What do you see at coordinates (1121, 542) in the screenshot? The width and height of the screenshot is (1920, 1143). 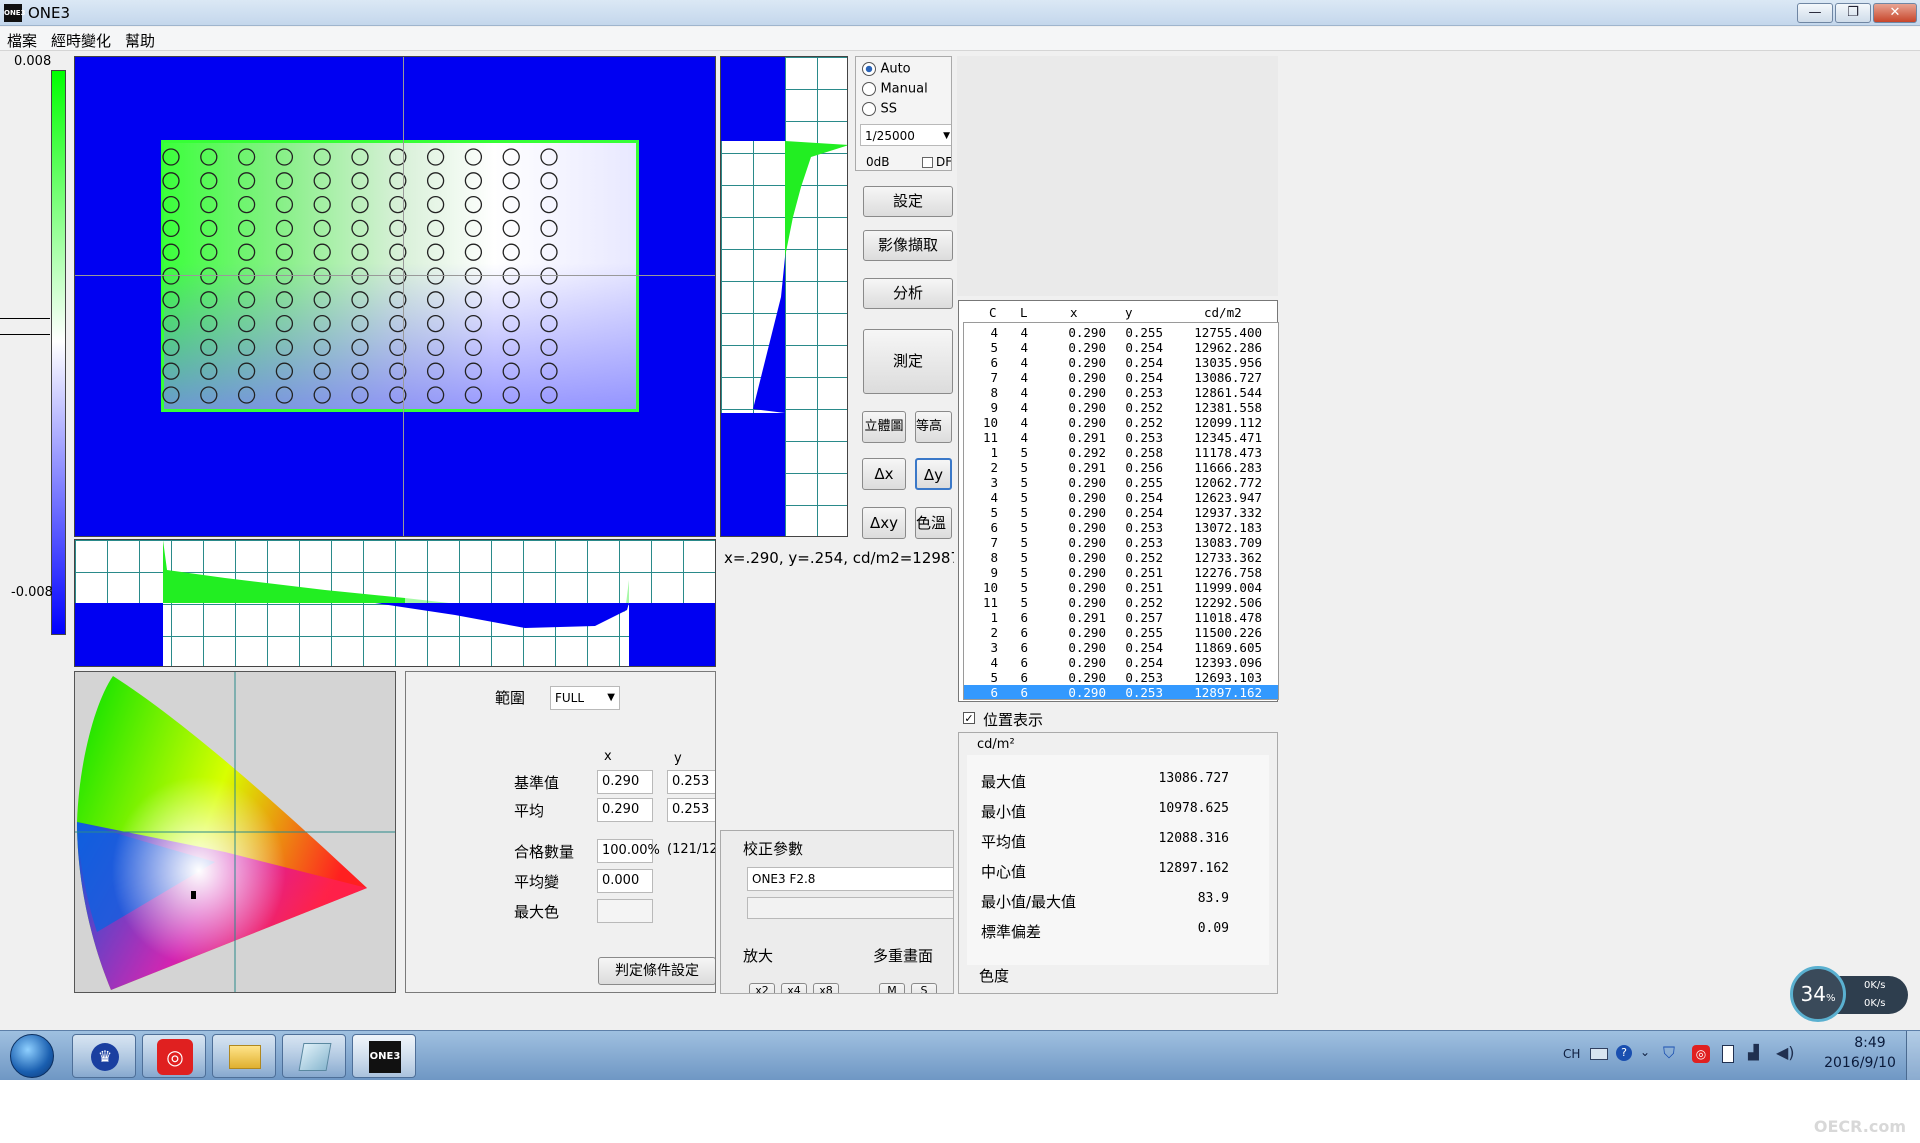 I see `table-row: 7 5 0.290 0.253 13083.709` at bounding box center [1121, 542].